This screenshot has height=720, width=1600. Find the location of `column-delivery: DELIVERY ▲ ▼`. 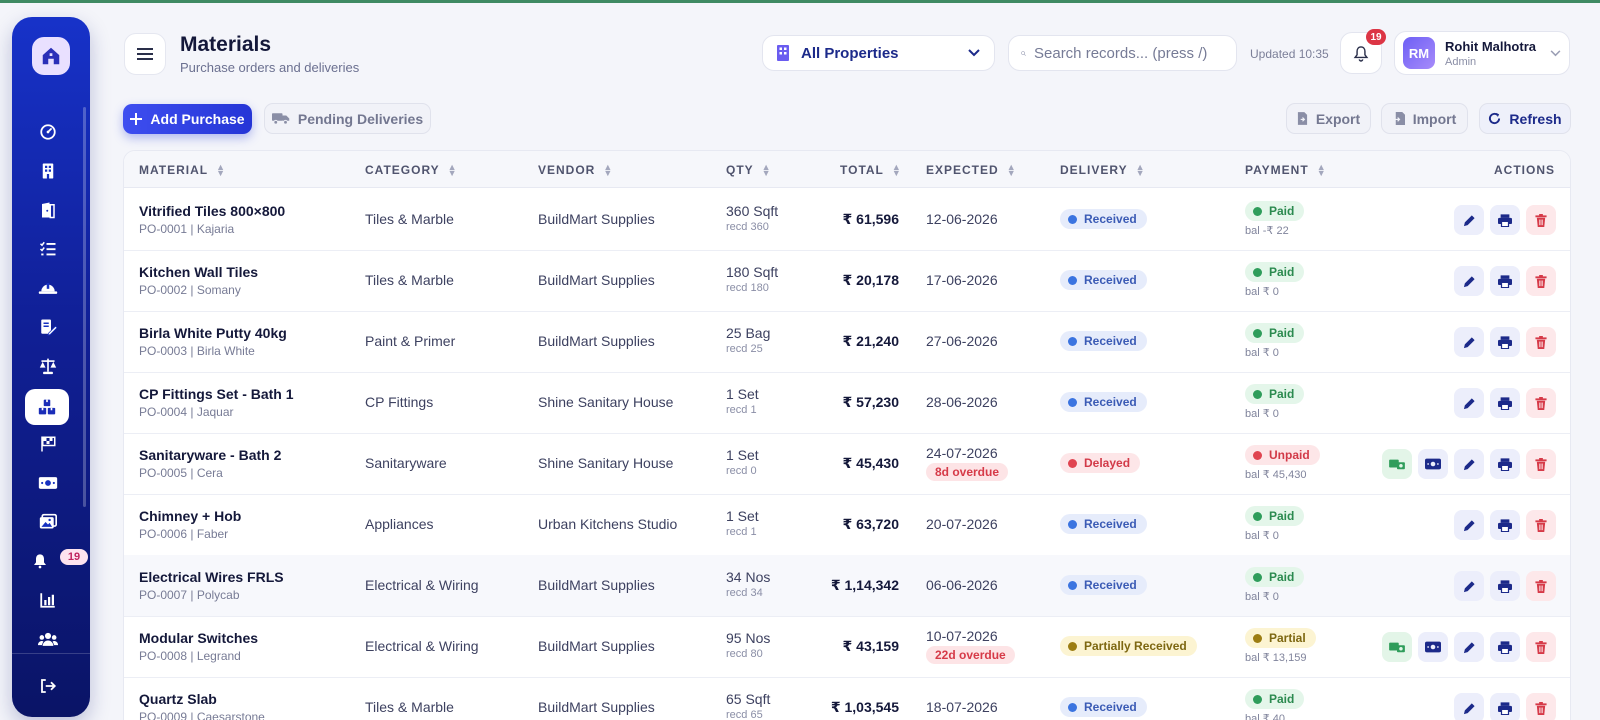

column-delivery: DELIVERY ▲ ▼ is located at coordinates (1103, 170).